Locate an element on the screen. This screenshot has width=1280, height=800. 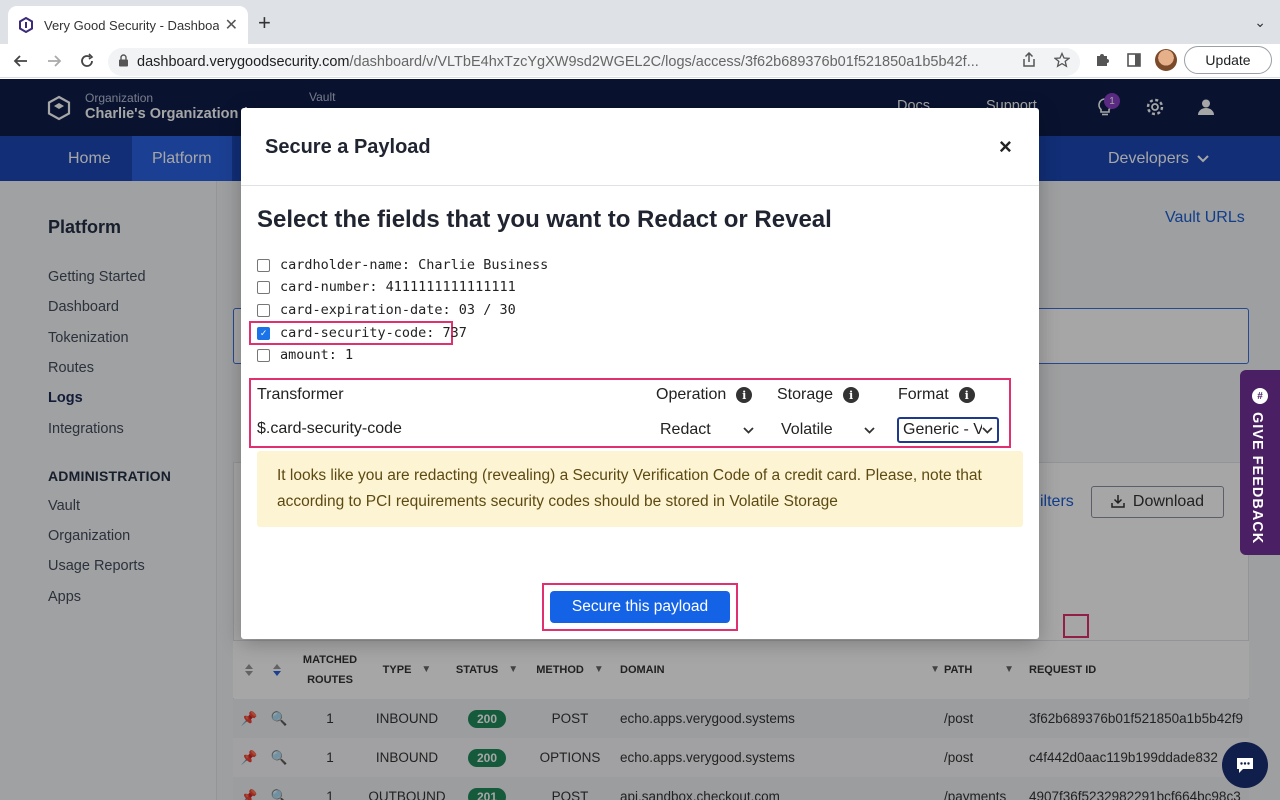
new-tab-button: + is located at coordinates (264, 23).